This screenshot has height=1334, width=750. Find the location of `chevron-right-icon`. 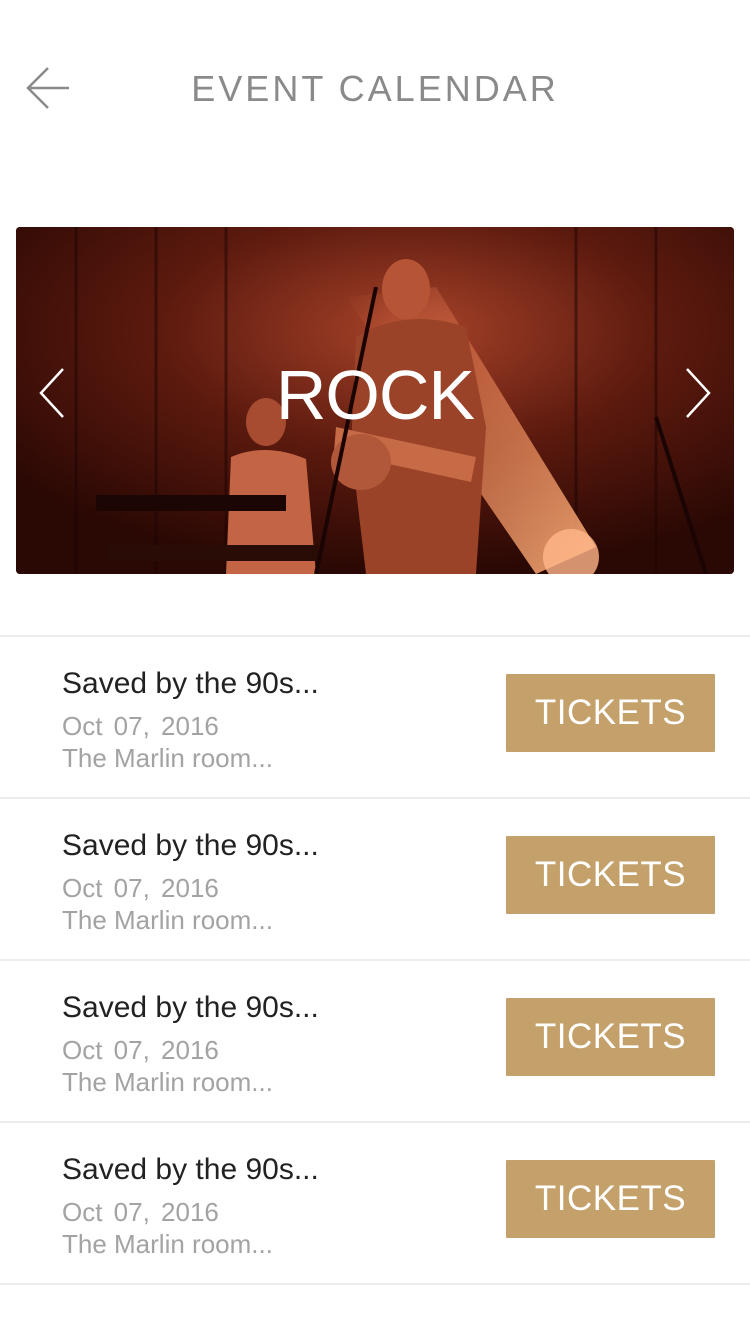

chevron-right-icon is located at coordinates (698, 393).